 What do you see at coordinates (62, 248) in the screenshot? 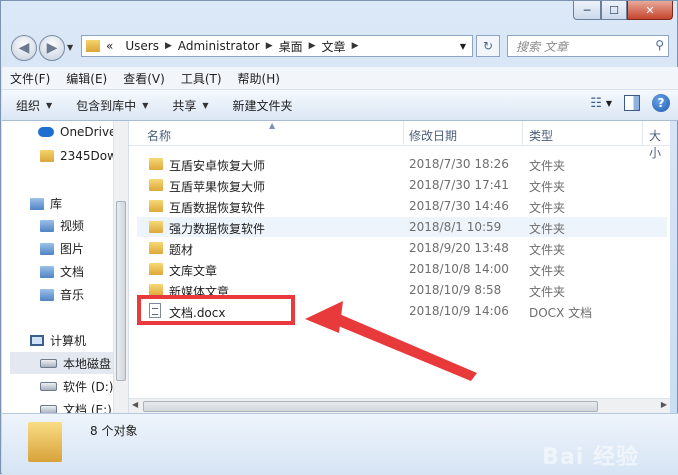
I see `nav-item-pictures: 图片` at bounding box center [62, 248].